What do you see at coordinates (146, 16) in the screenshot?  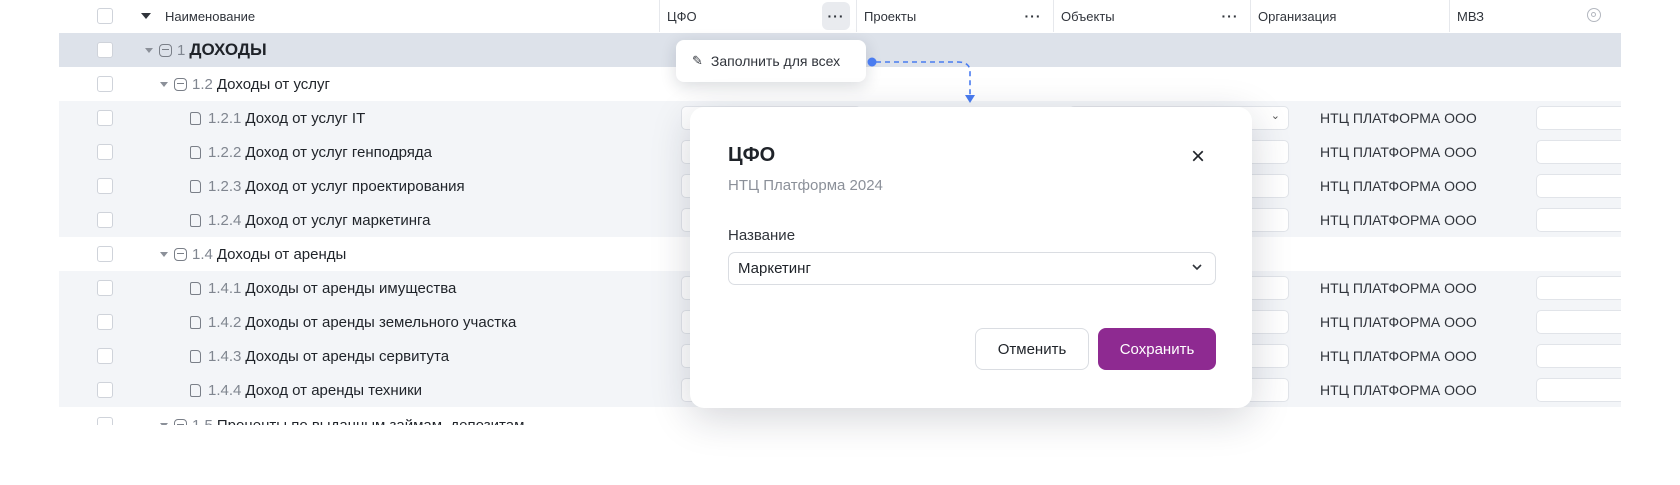 I see `collapse-all-icon` at bounding box center [146, 16].